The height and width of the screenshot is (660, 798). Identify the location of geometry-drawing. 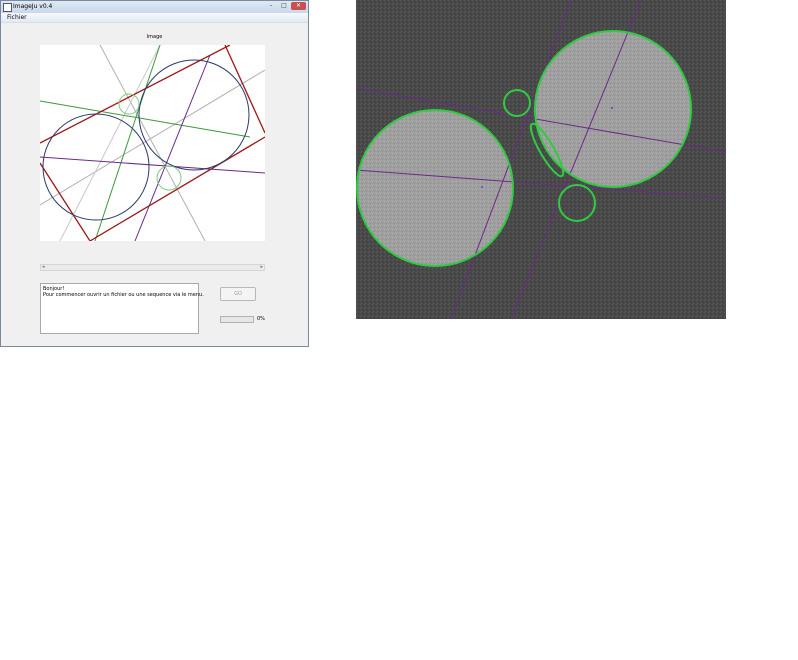
(152, 143).